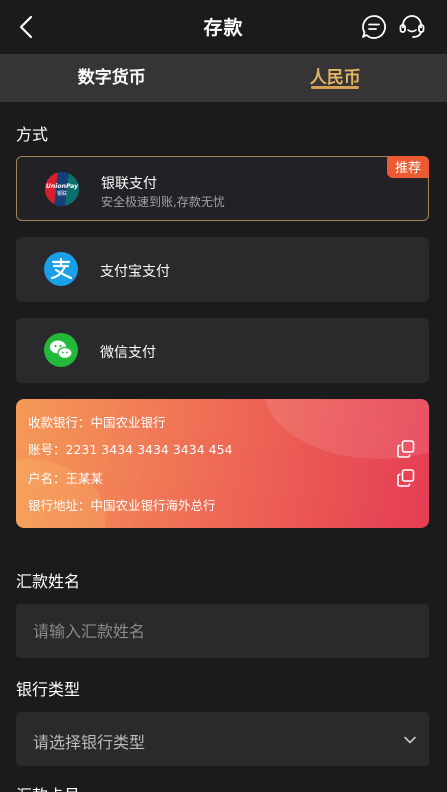 This screenshot has width=447, height=792. I want to click on unionpay-subtitle: 安全极速到账,存款无忧, so click(163, 202).